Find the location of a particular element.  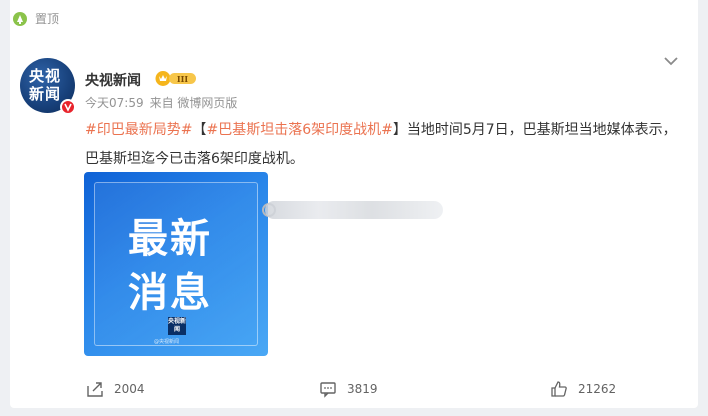

forward-icon is located at coordinates (95, 389).